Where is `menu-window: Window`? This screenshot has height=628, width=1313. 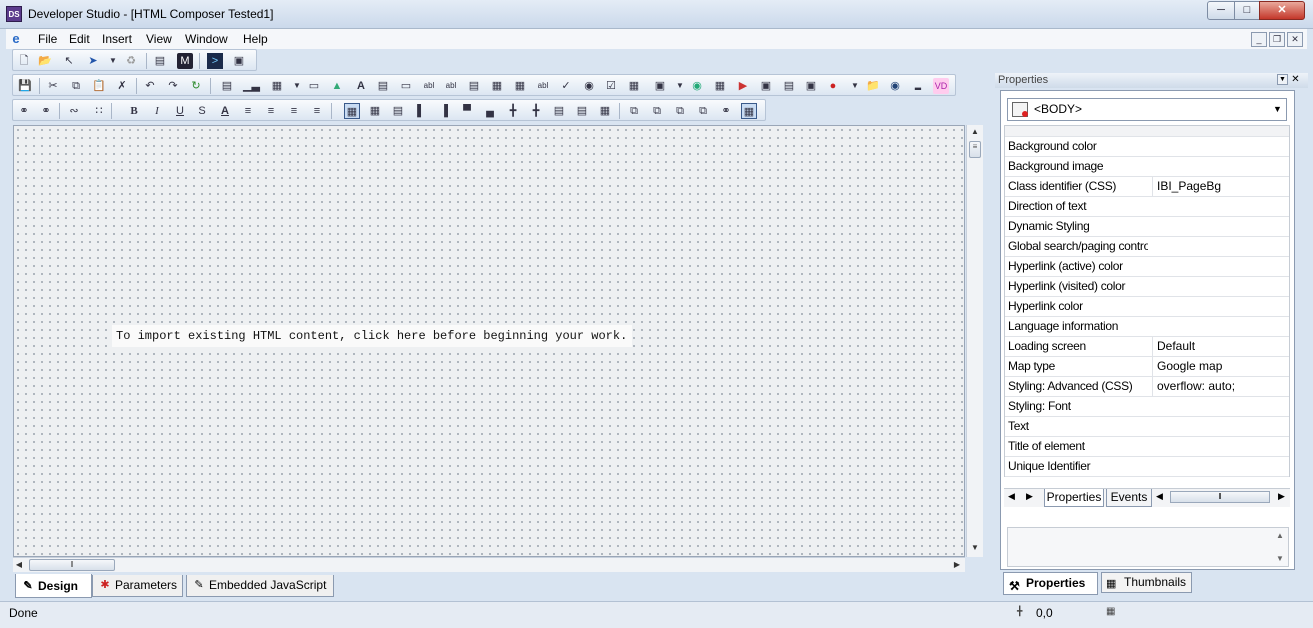 menu-window: Window is located at coordinates (206, 39).